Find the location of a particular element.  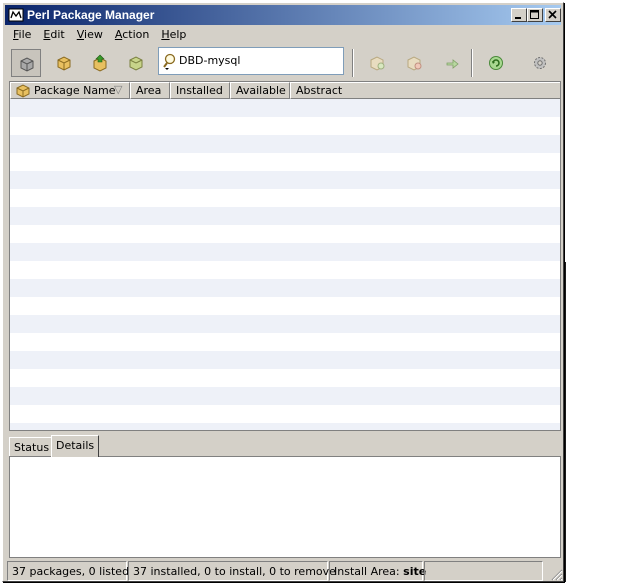

close-button is located at coordinates (553, 15).